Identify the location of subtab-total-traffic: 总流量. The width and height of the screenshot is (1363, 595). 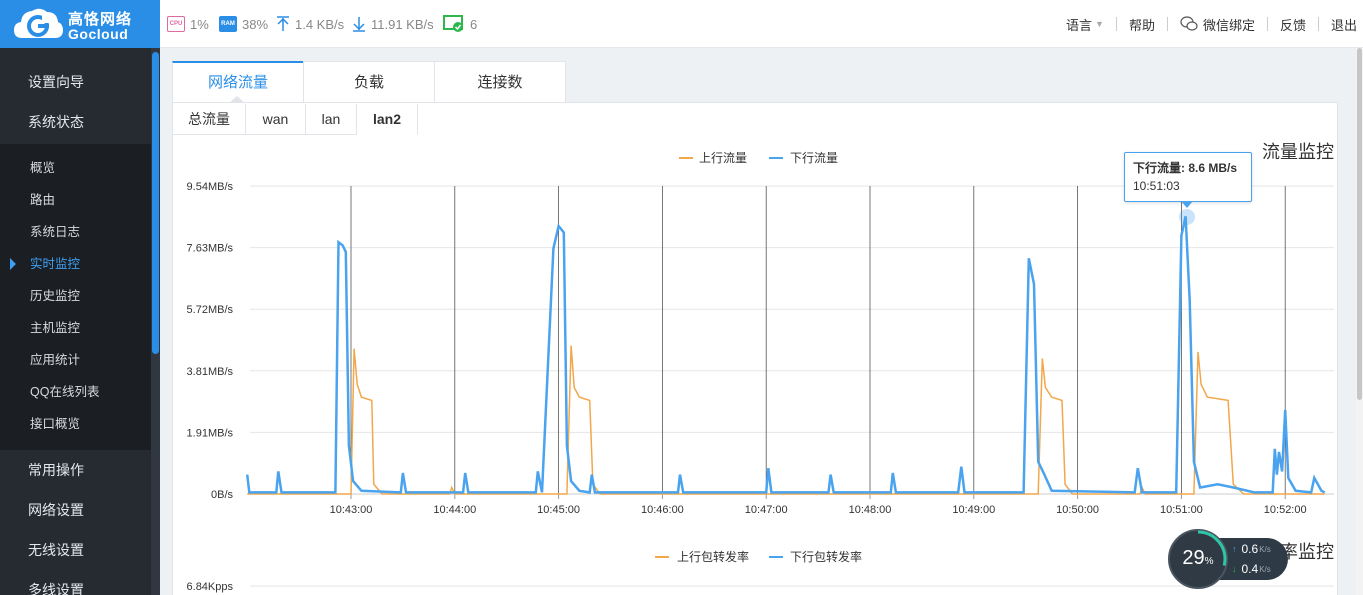
(209, 119).